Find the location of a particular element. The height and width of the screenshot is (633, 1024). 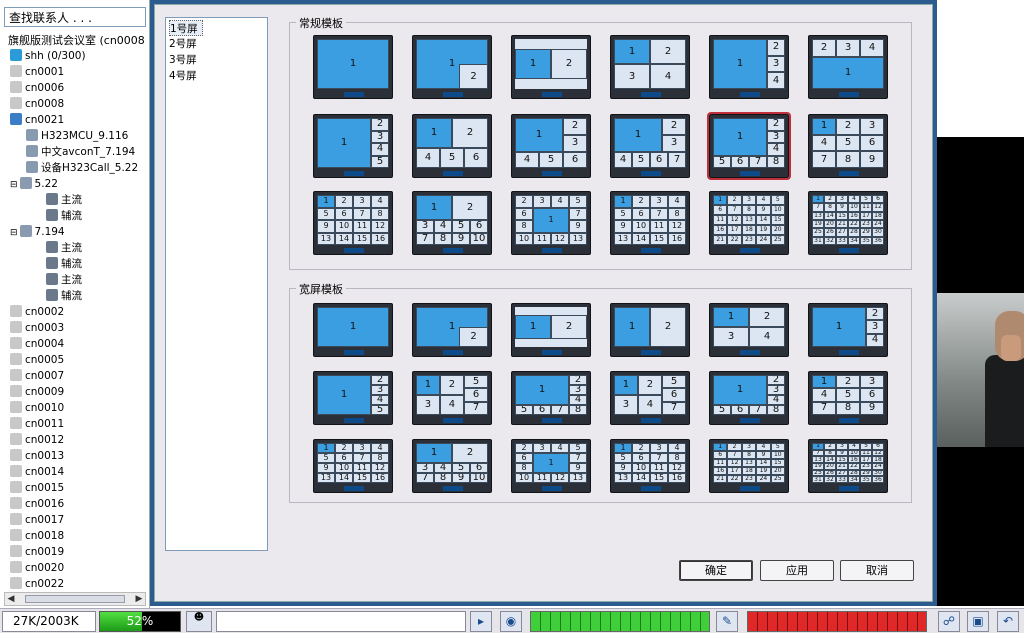

scroll-thumb is located at coordinates (75, 599).